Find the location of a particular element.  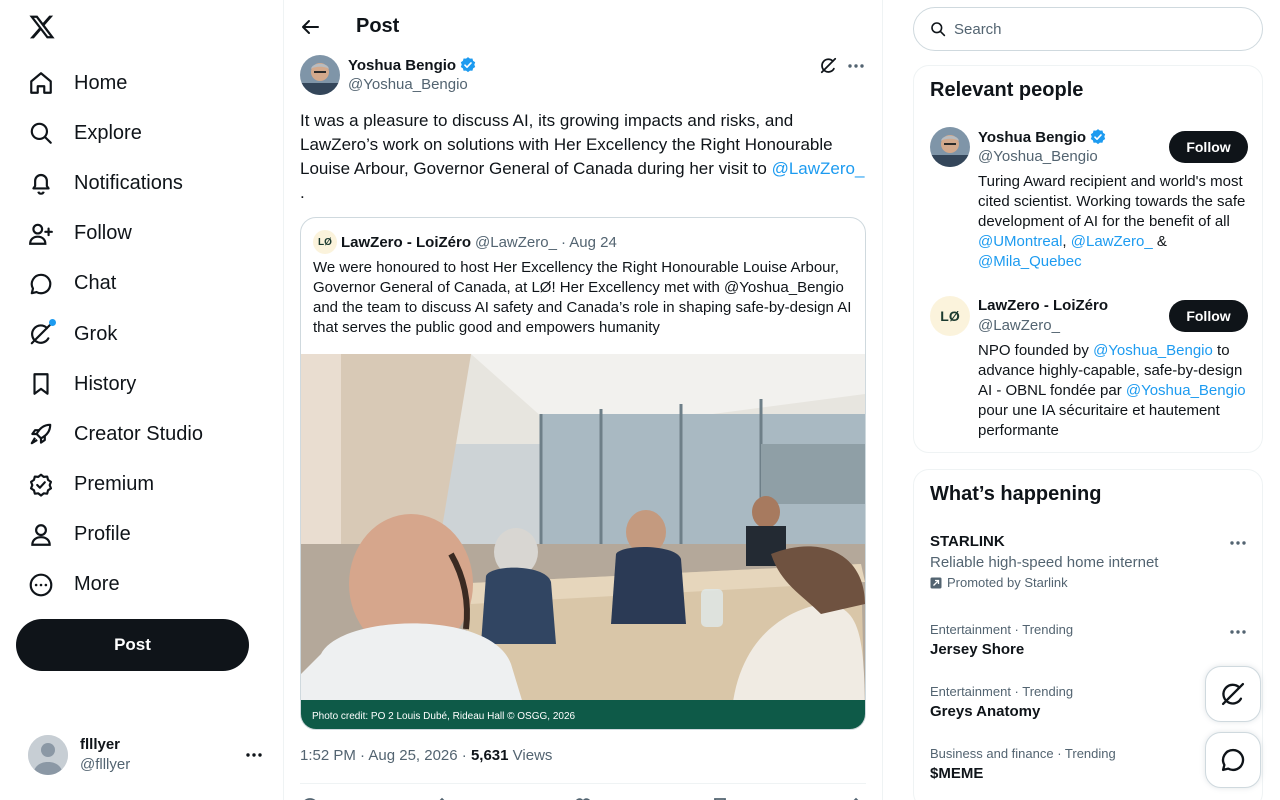

search-bar is located at coordinates (1088, 29).